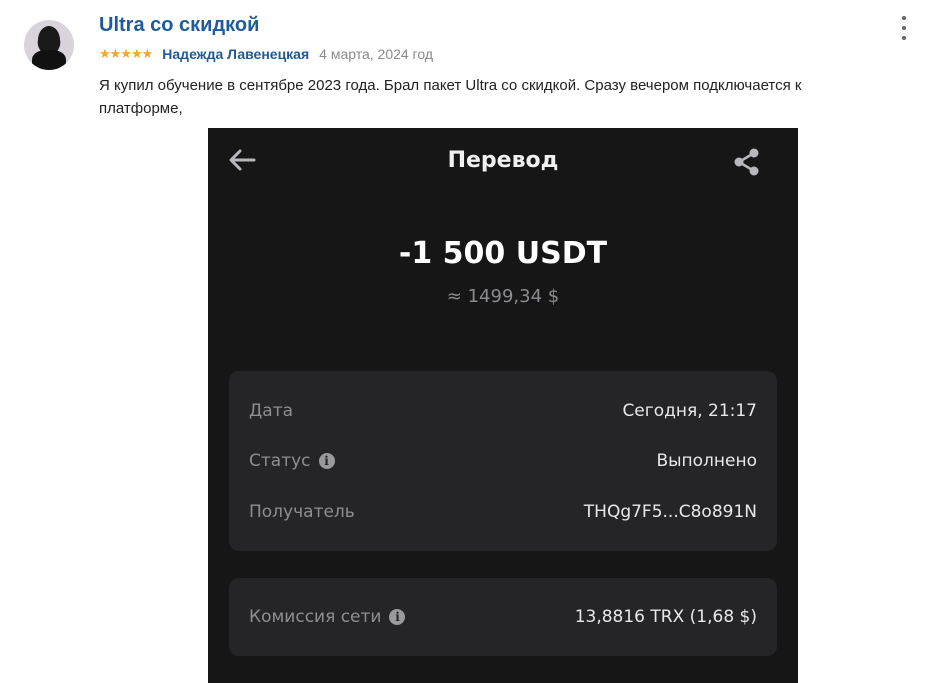 The image size is (925, 683). I want to click on detail-label: Дата, so click(271, 411).